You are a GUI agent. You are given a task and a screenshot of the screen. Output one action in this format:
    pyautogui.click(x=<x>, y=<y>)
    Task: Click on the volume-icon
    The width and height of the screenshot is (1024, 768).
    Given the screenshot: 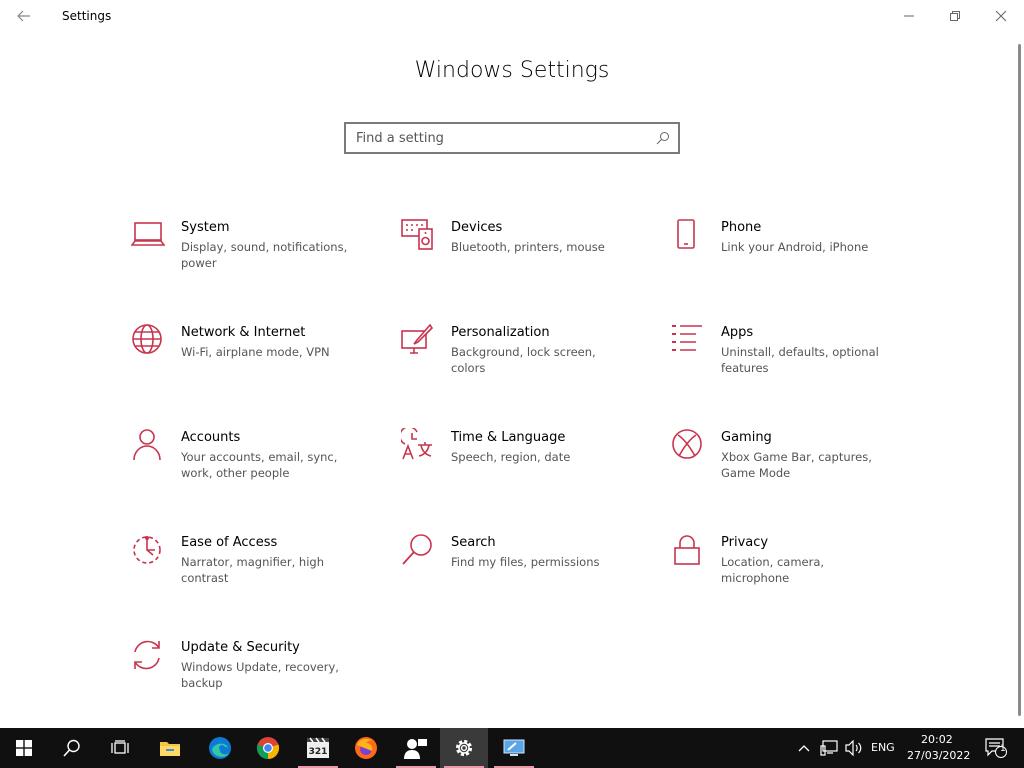 What is the action you would take?
    pyautogui.click(x=853, y=748)
    